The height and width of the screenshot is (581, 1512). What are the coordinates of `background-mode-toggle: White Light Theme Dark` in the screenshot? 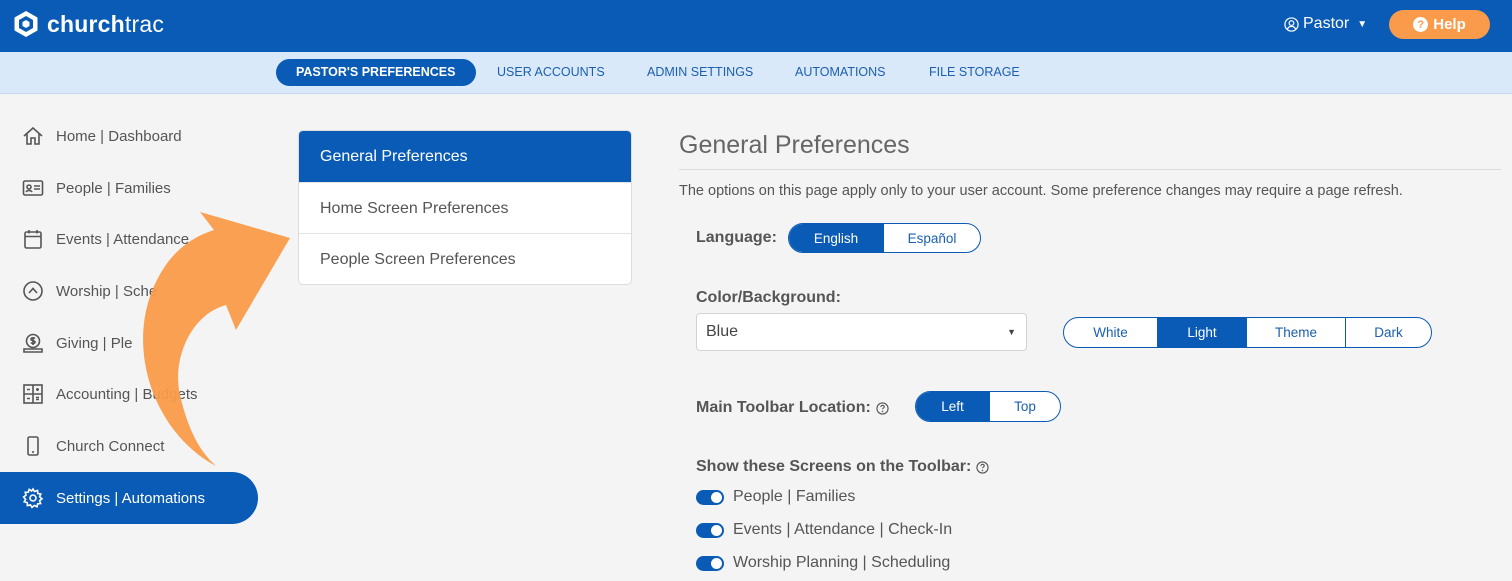 It's located at (1247, 332).